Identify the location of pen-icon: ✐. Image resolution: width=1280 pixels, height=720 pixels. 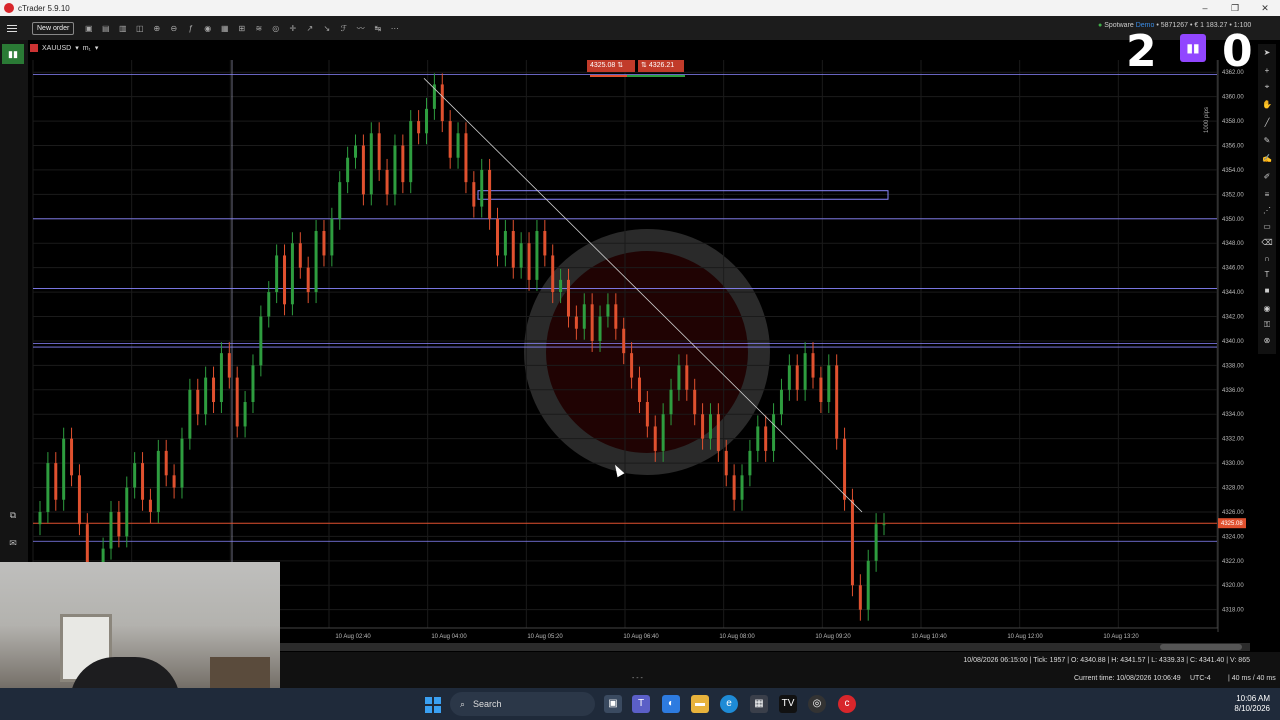
(1267, 176).